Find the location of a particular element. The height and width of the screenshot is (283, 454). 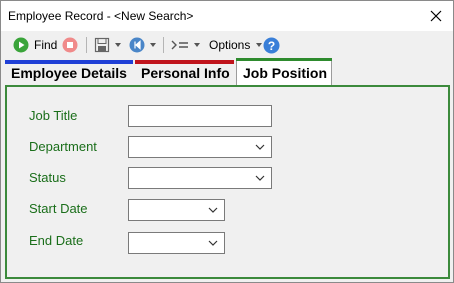

tab-label: Job Position is located at coordinates (285, 72).